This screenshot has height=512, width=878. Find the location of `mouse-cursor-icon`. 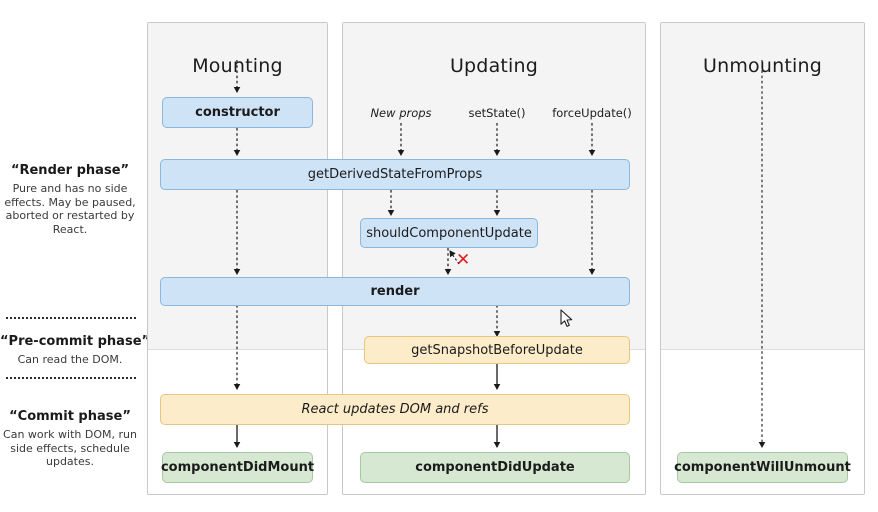

mouse-cursor-icon is located at coordinates (566, 318).